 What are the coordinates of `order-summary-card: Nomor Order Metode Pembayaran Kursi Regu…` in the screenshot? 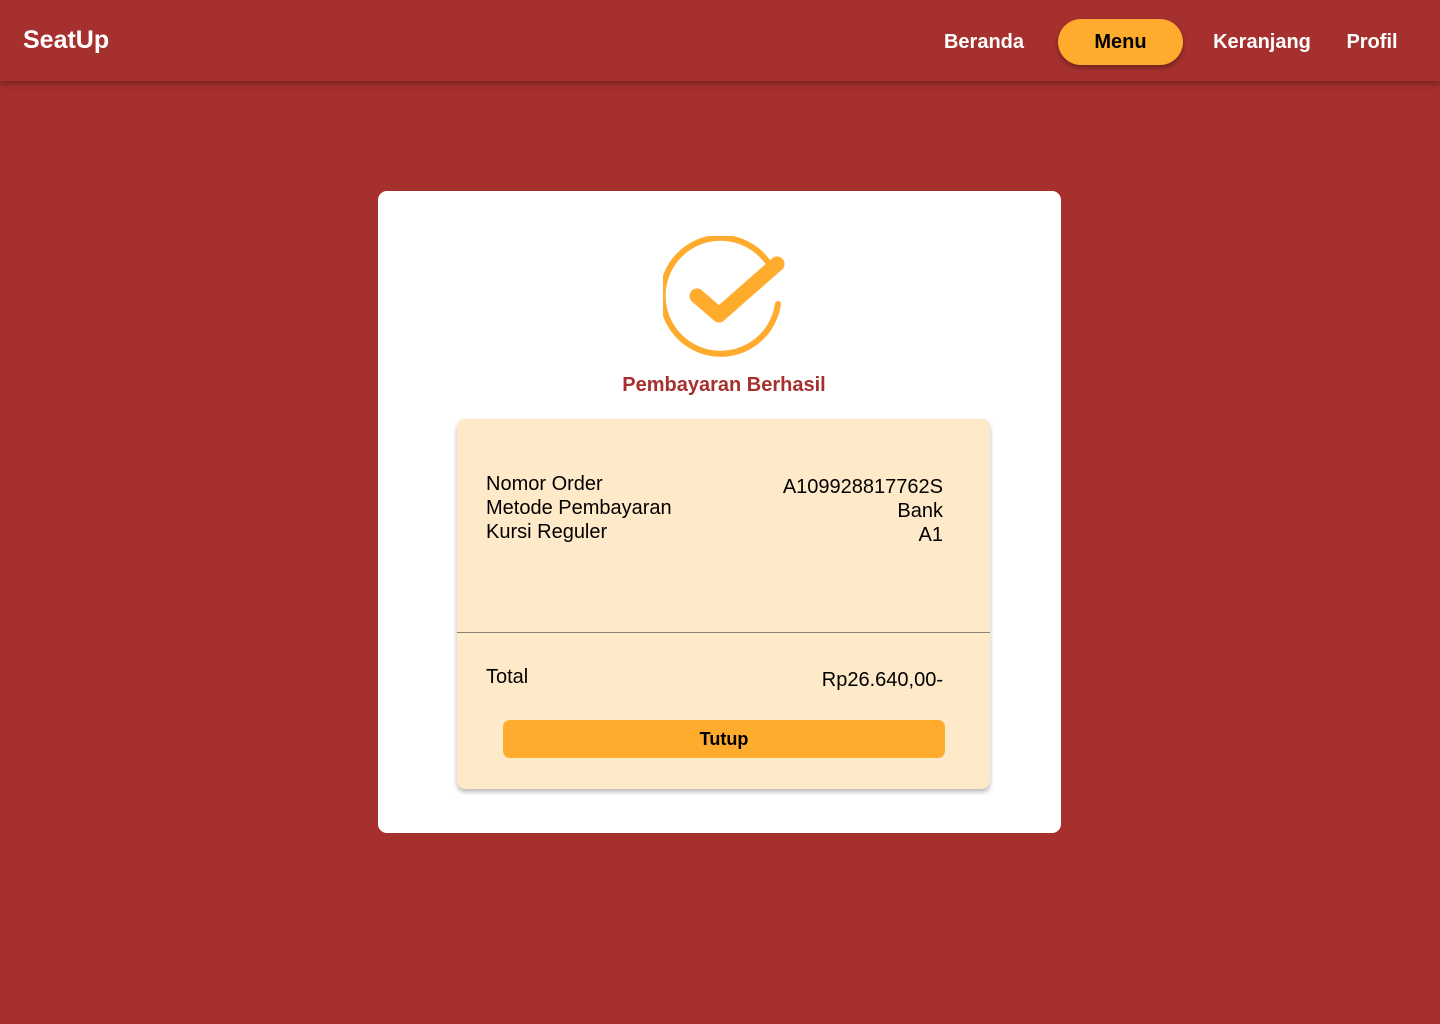 It's located at (723, 604).